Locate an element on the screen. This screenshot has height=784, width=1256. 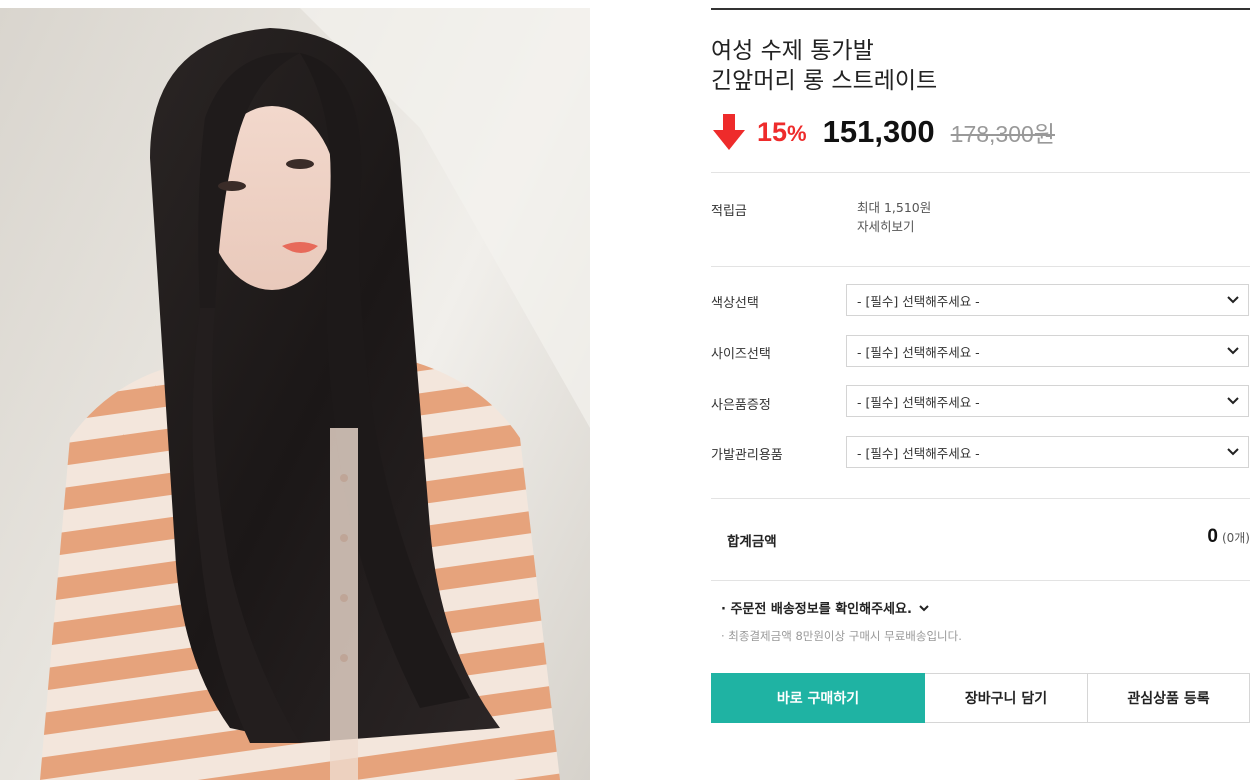
shipping-notice-toggle: · 주문전 배송정보를 확인해주세요. is located at coordinates (825, 607).